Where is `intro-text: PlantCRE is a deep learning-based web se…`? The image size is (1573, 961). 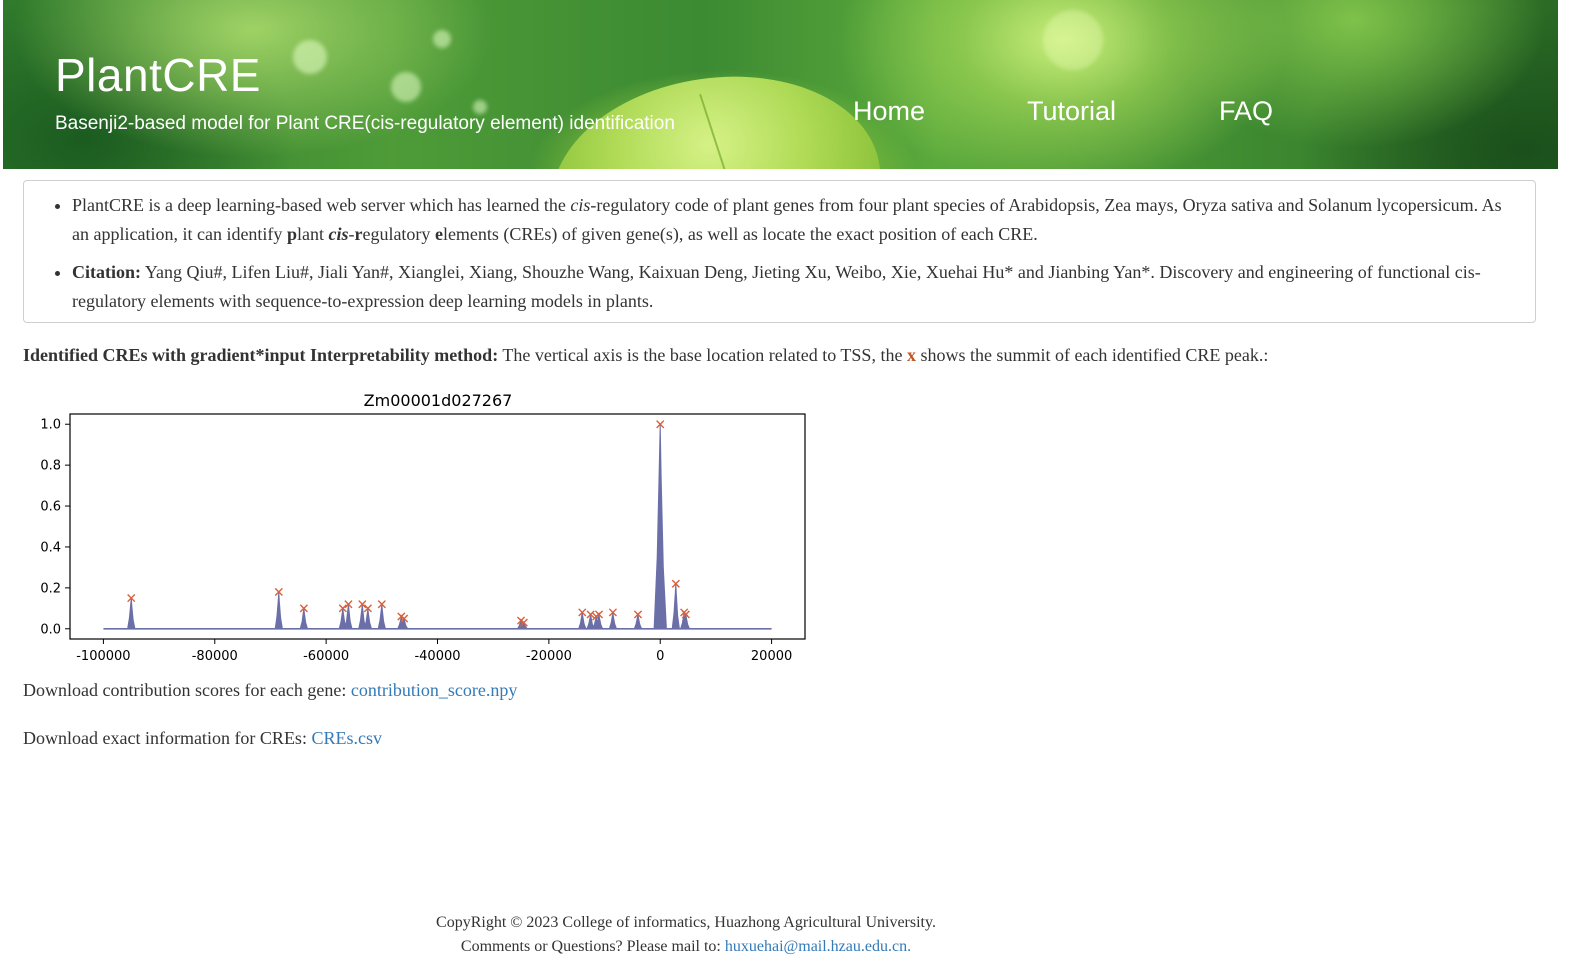
intro-text: PlantCRE is a deep learning-based web se… is located at coordinates (321, 205).